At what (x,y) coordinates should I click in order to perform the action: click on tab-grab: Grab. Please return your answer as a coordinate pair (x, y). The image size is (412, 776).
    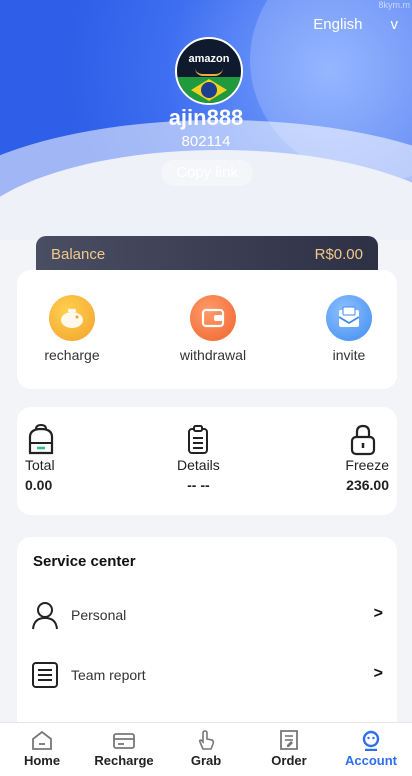
    Looking at the image, I should click on (206, 748).